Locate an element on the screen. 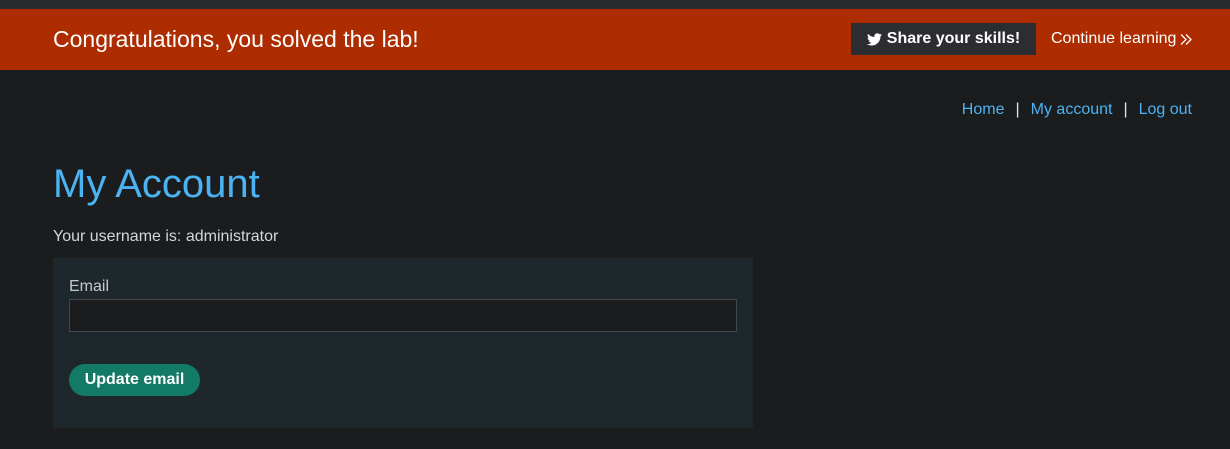 This screenshot has height=449, width=1230. share-skills-label: Share your skills! is located at coordinates (953, 38).